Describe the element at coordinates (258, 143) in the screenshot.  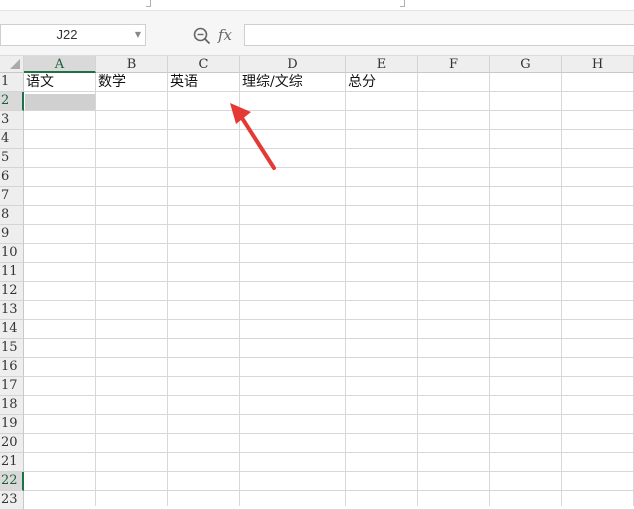
I see `annotation-arrow-shaft` at that location.